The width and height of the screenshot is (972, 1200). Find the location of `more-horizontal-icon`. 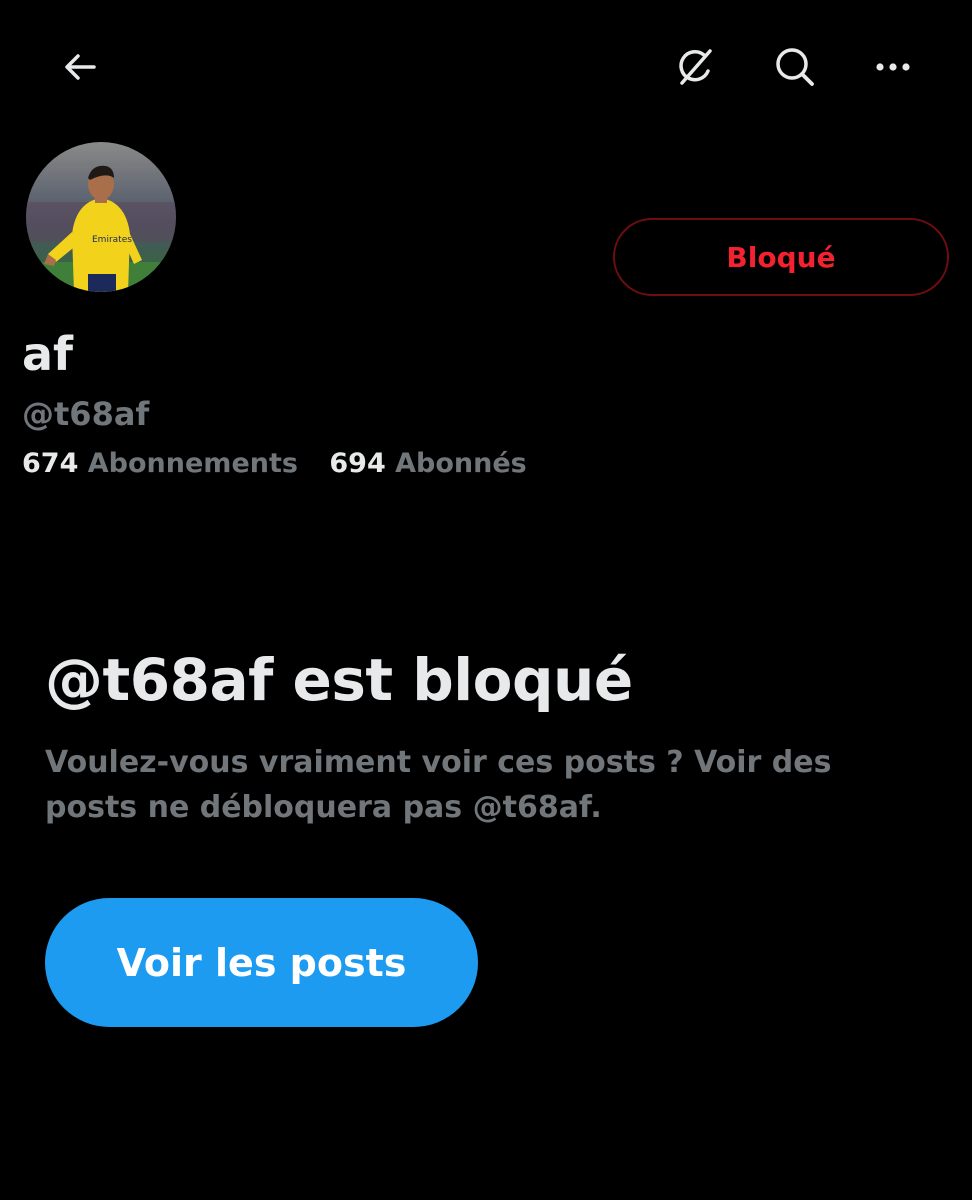

more-horizontal-icon is located at coordinates (893, 67).